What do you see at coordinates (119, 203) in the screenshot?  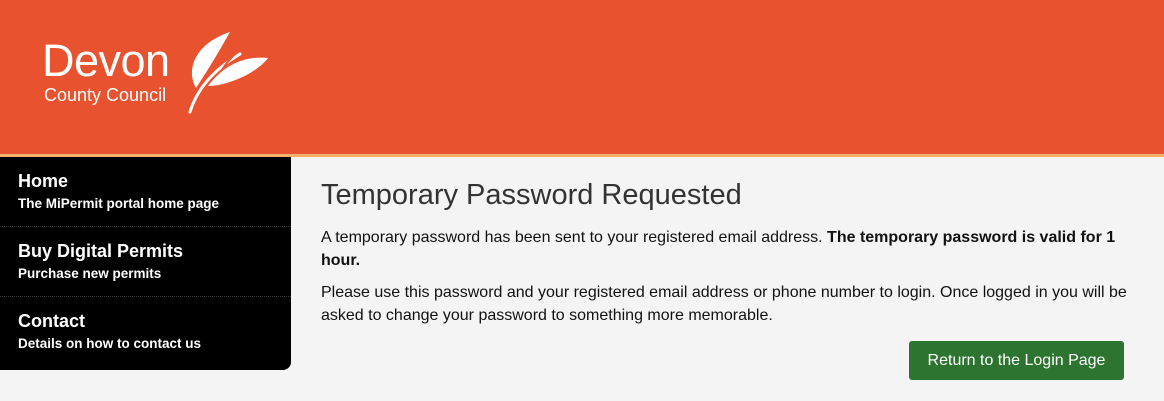 I see `sidebar-item-description: The MiPermit portal home page` at bounding box center [119, 203].